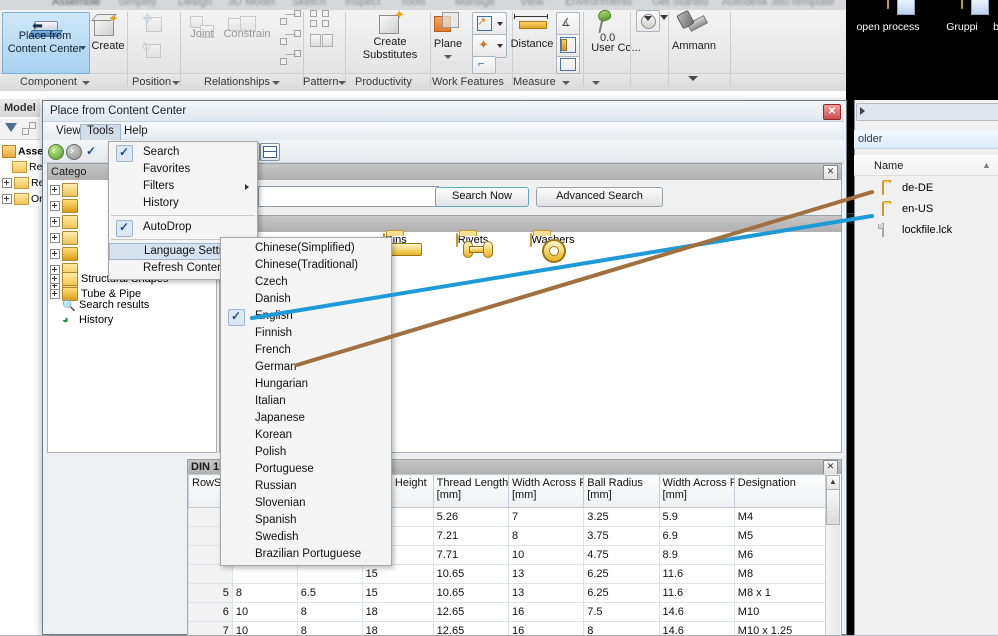  What do you see at coordinates (552, 240) in the screenshot?
I see `item-tile-washers: Washers` at bounding box center [552, 240].